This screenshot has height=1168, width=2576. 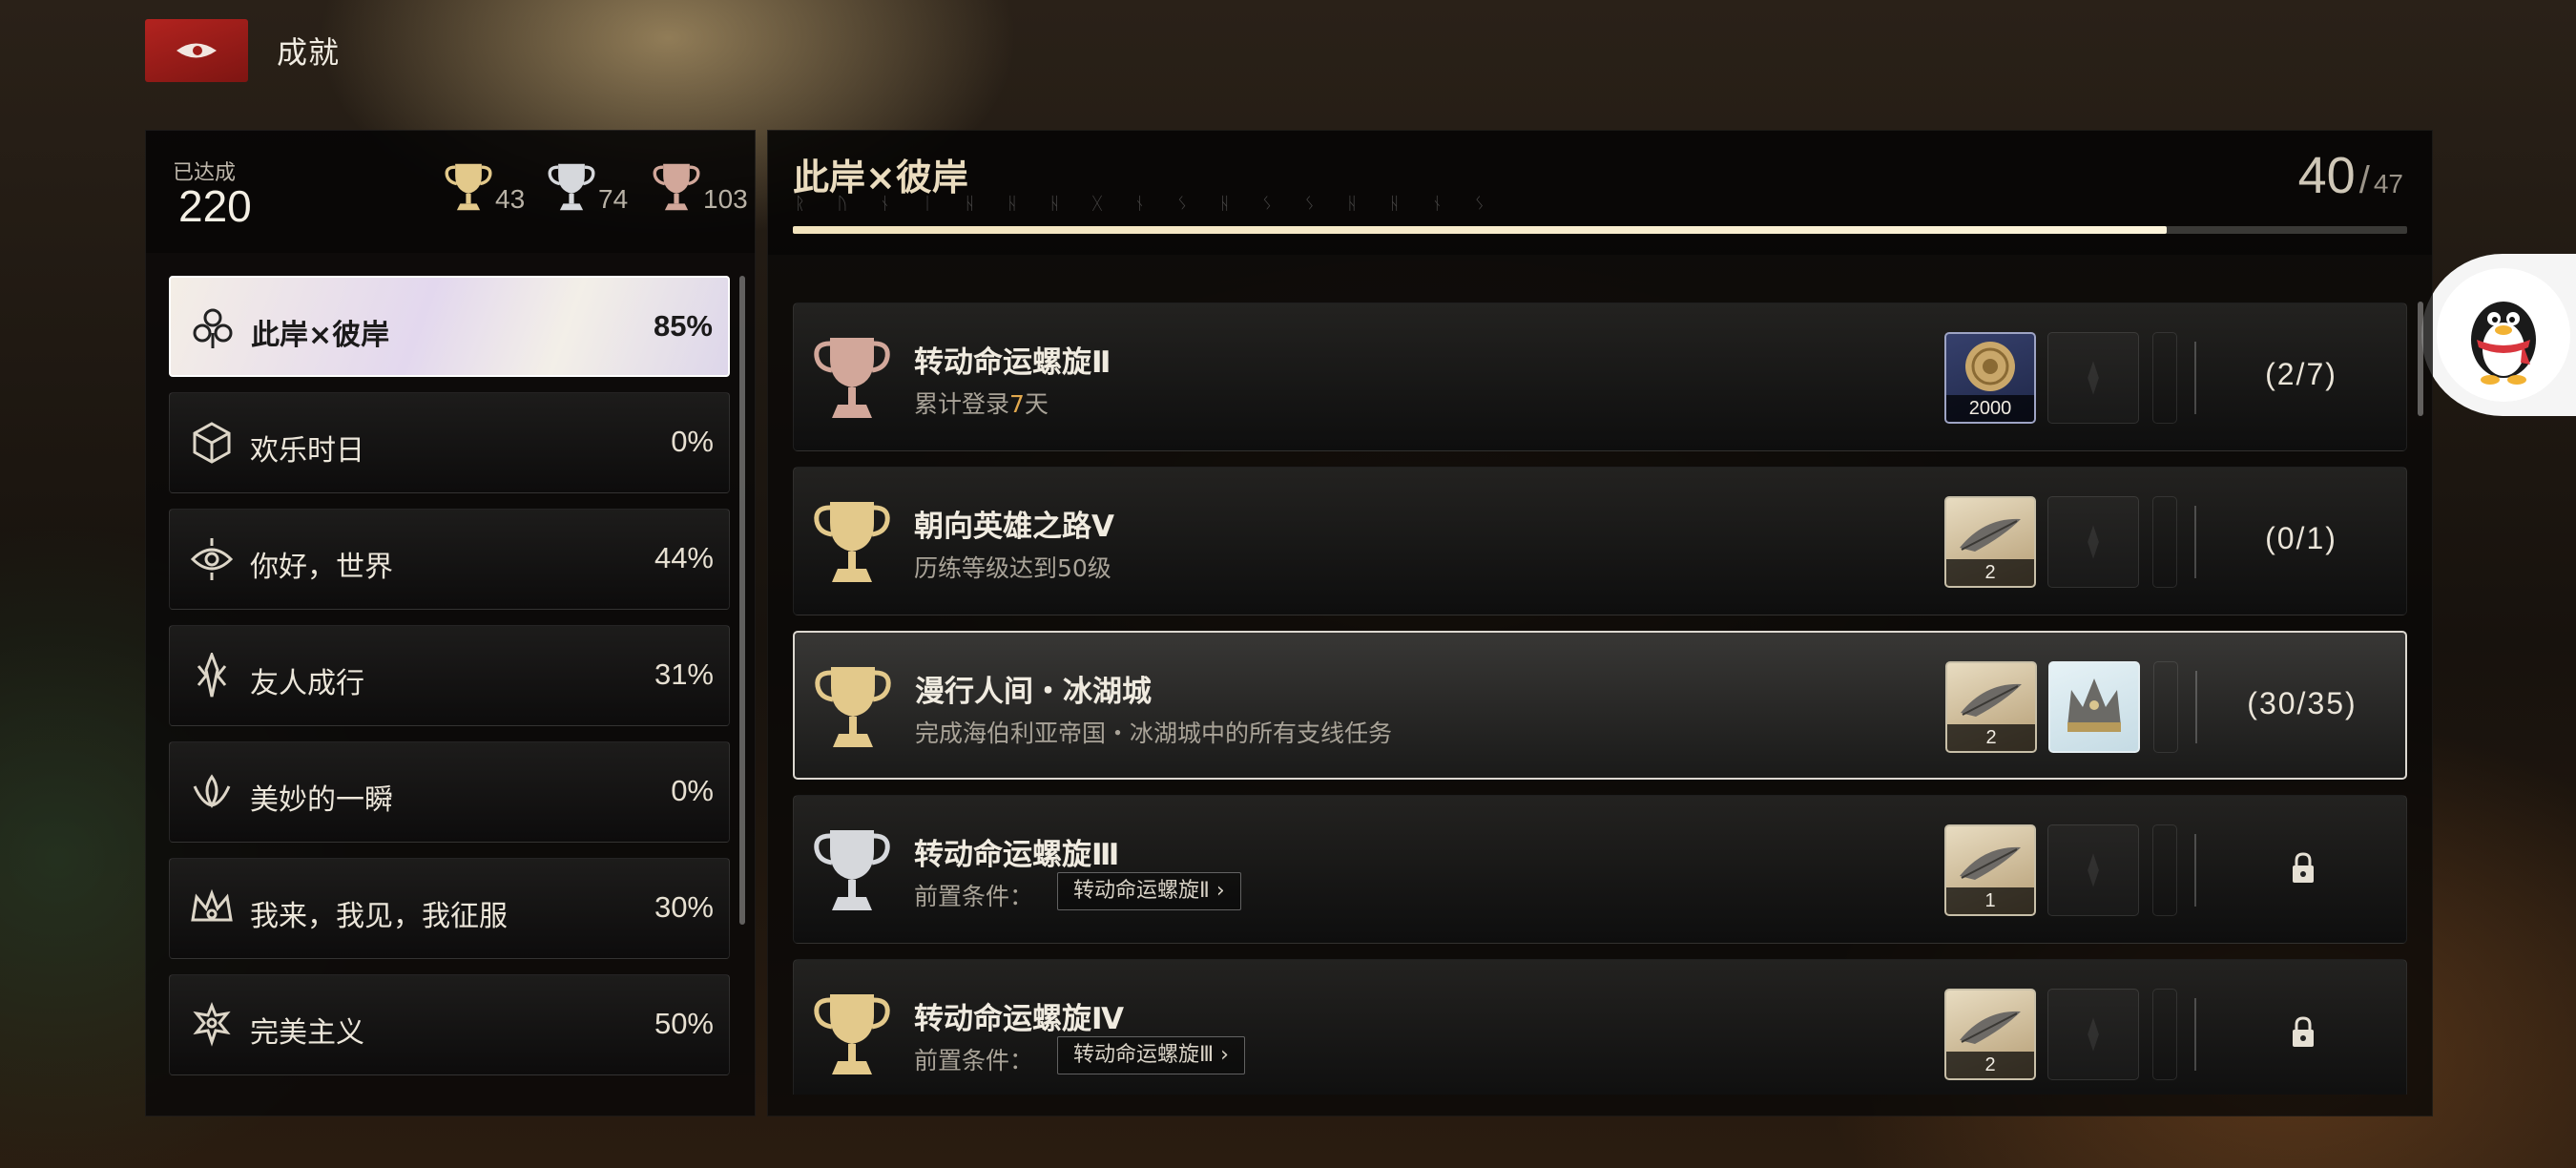 I want to click on achievement-name: 朝向英雄之路Ⅴ, so click(x=1014, y=527).